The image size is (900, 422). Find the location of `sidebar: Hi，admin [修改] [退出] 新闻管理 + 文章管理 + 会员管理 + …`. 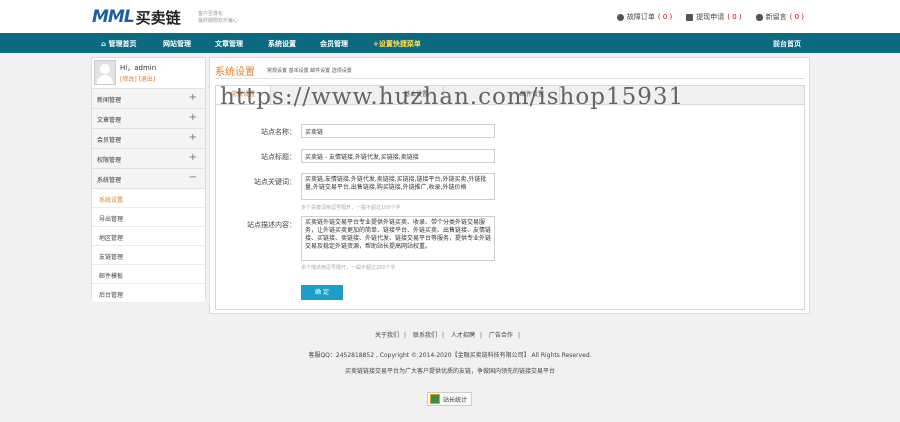

sidebar: Hi，admin [修改] [退出] 新闻管理 + 文章管理 + 会员管理 + … is located at coordinates (148, 180).